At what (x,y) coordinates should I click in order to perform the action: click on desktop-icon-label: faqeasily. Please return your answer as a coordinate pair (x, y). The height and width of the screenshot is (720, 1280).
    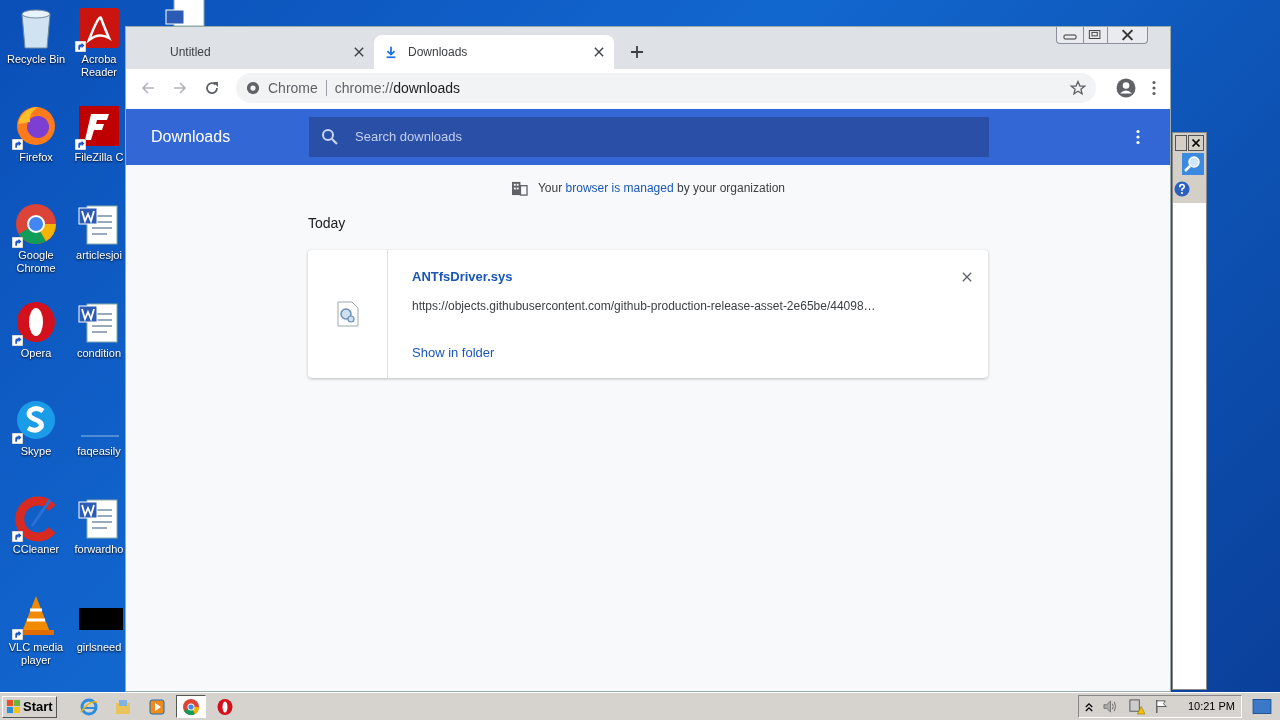
    Looking at the image, I should click on (99, 451).